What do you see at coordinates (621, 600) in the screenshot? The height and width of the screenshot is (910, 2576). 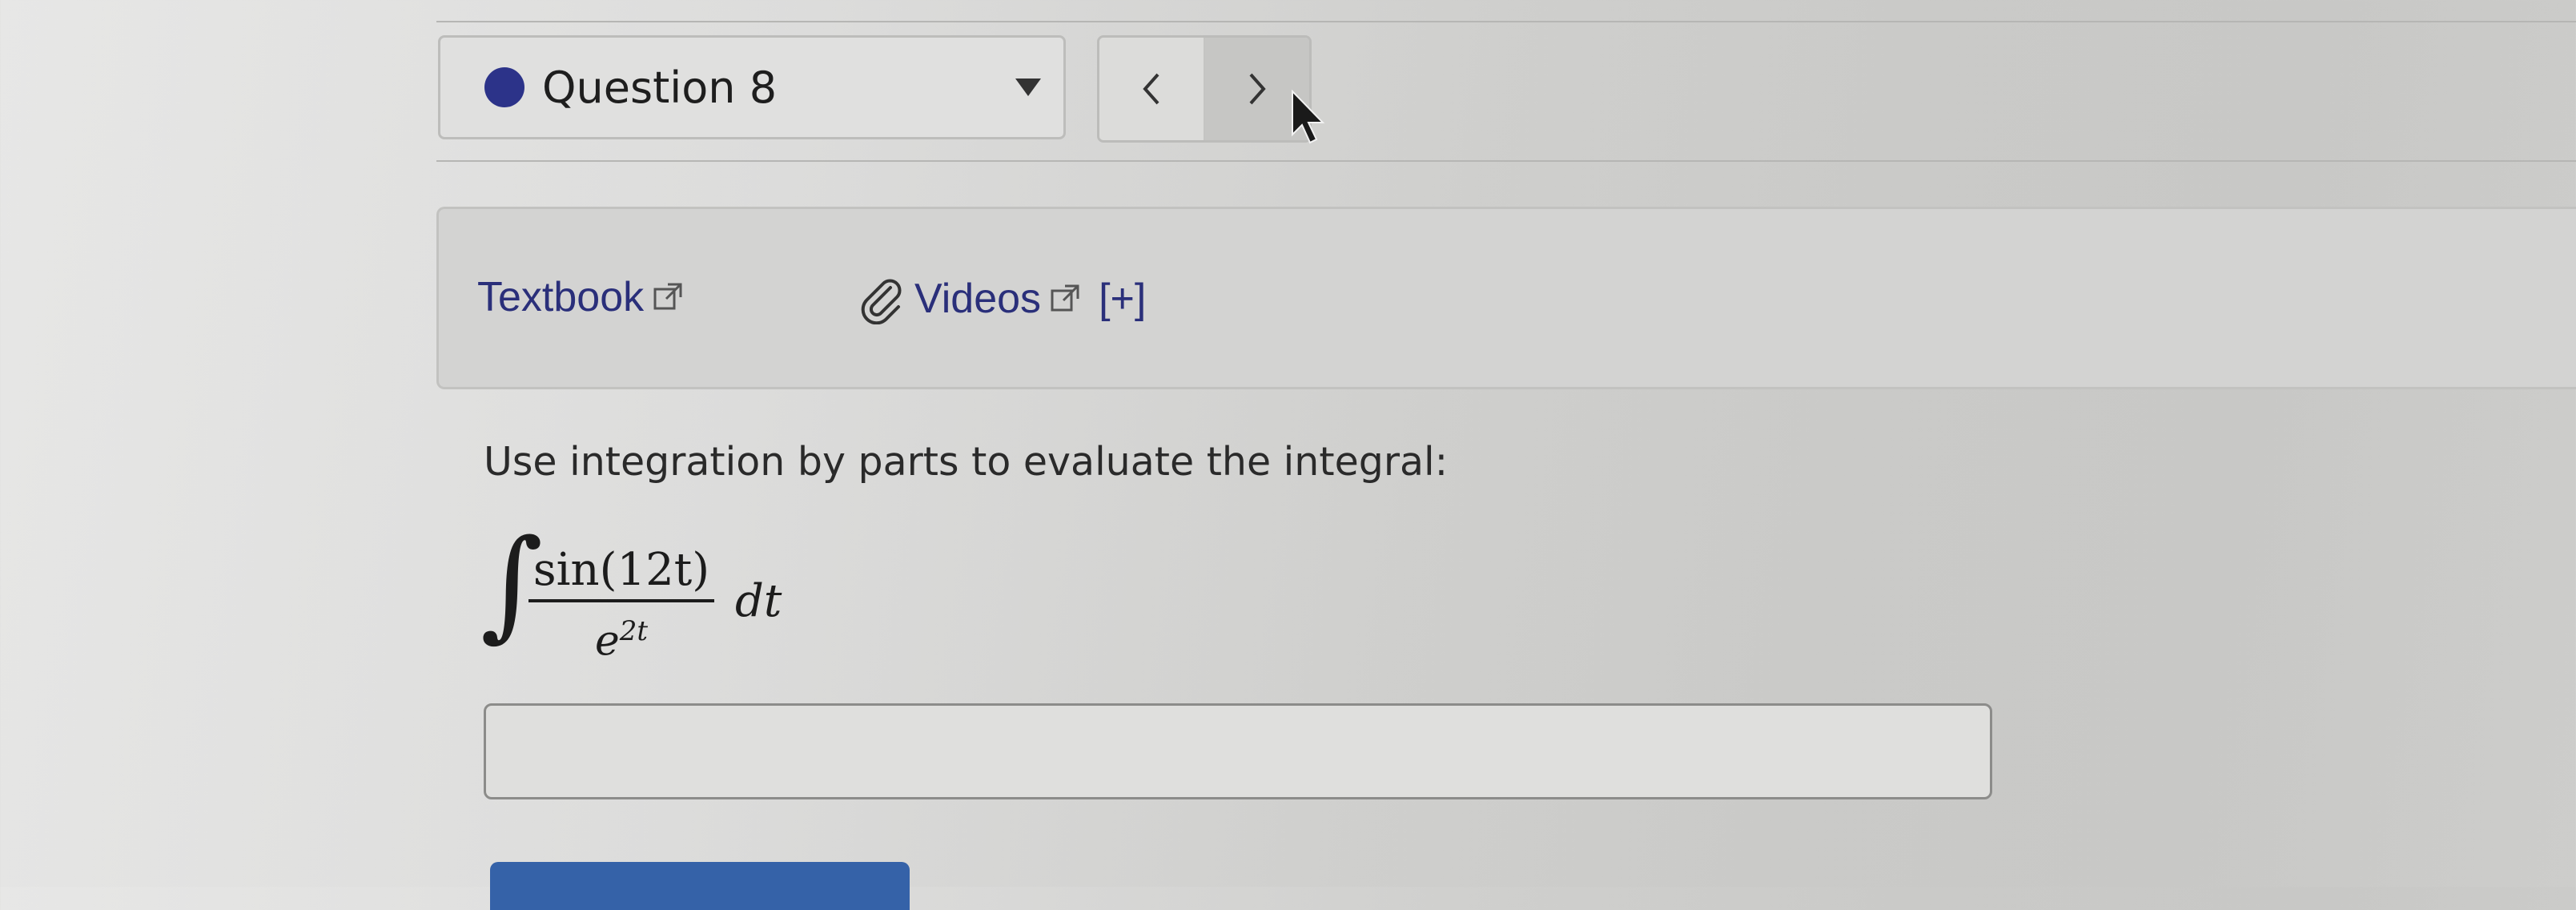 I see `fraction-bar` at bounding box center [621, 600].